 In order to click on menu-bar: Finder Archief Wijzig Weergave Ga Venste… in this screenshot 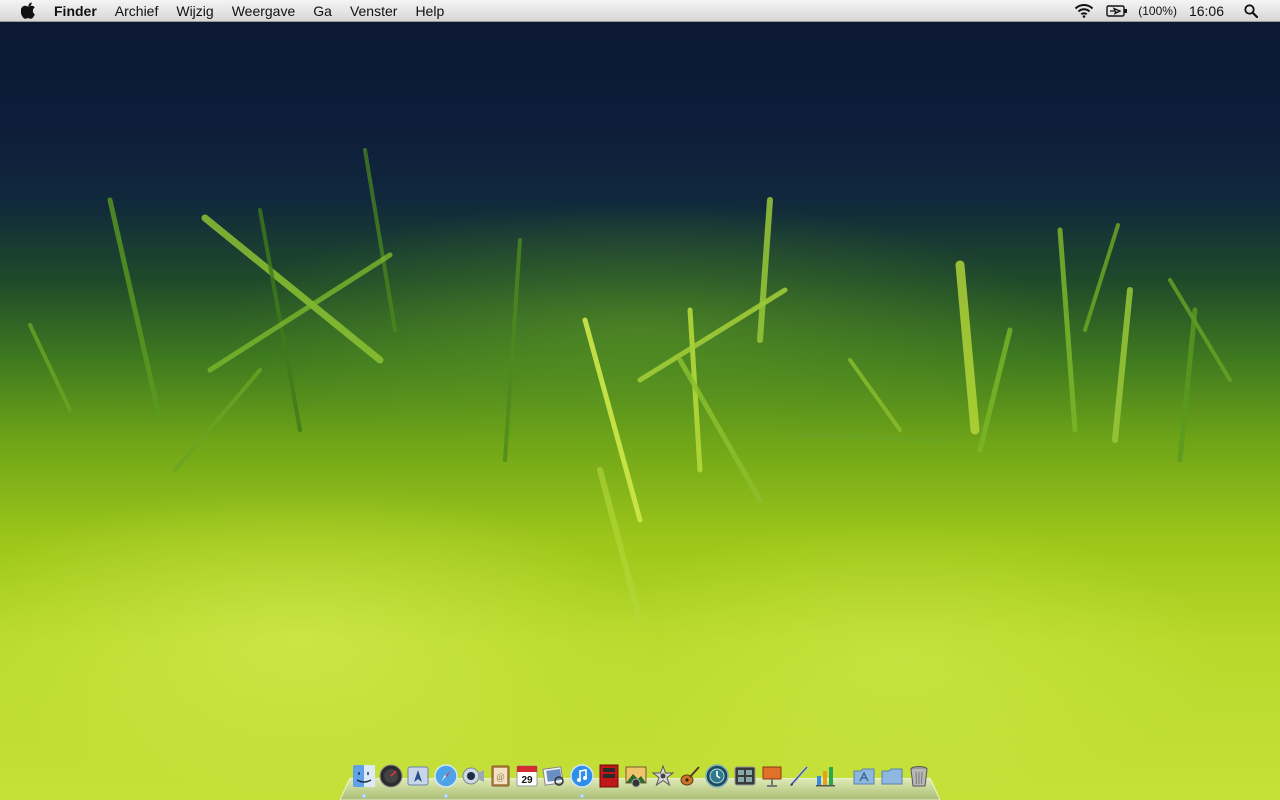, I will do `click(640, 11)`.